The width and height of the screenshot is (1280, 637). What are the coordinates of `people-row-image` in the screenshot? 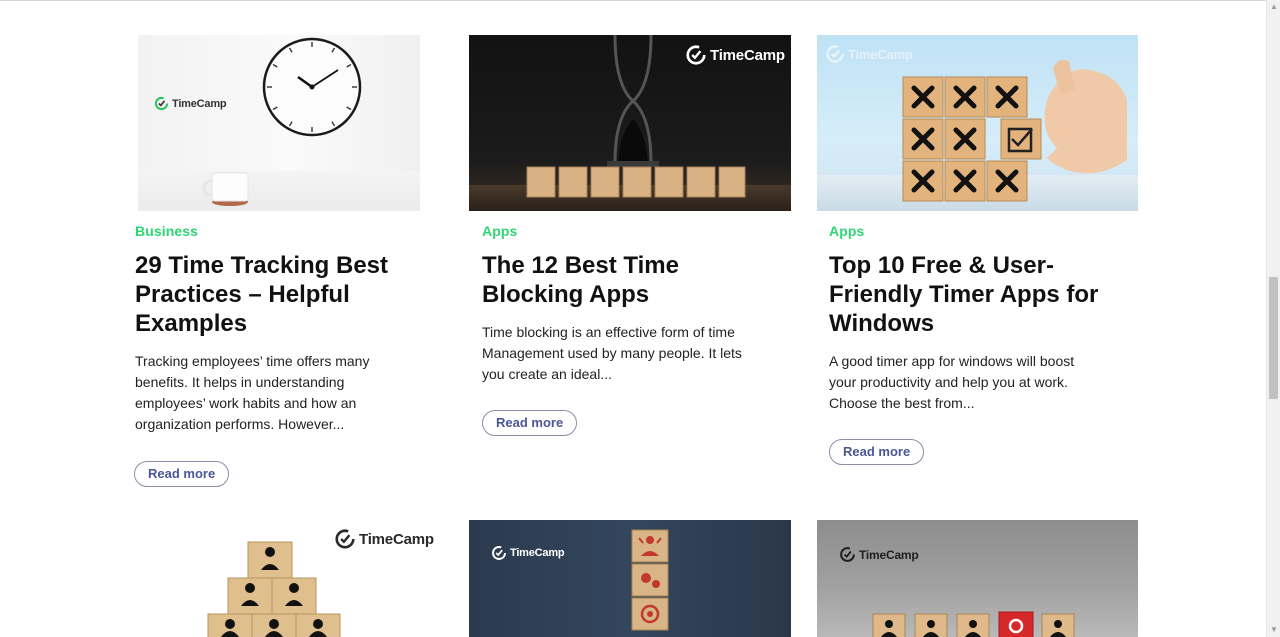 It's located at (973, 624).